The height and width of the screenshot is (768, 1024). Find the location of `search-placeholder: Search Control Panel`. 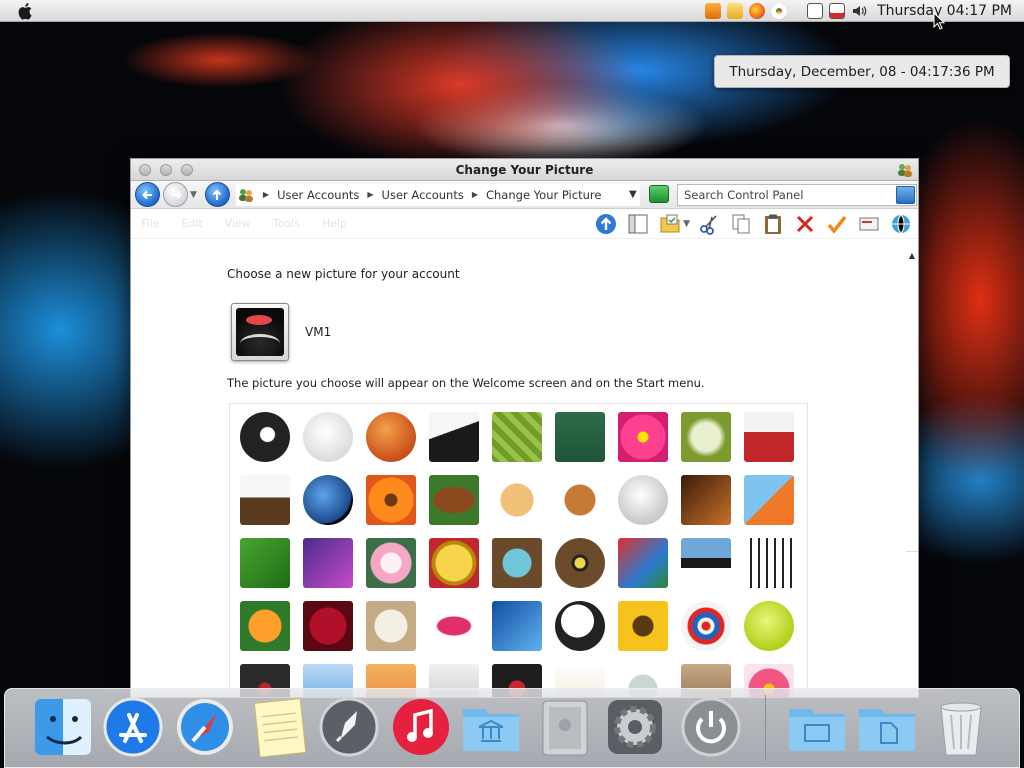

search-placeholder: Search Control Panel is located at coordinates (744, 195).